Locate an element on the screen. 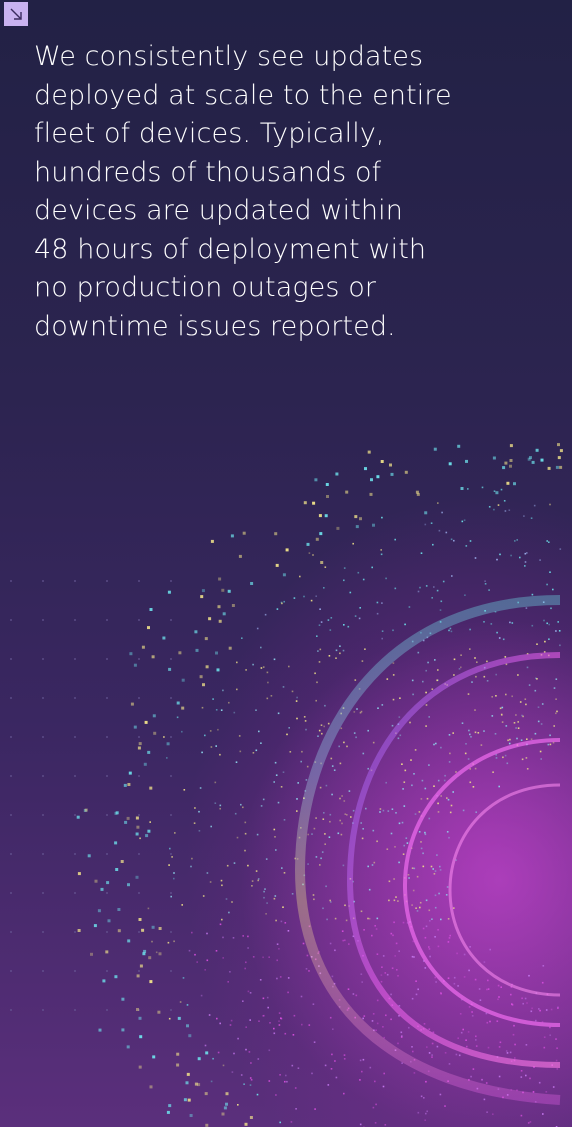 Image resolution: width=572 pixels, height=1127 pixels. quote-line: downtime issues reported. is located at coordinates (215, 326).